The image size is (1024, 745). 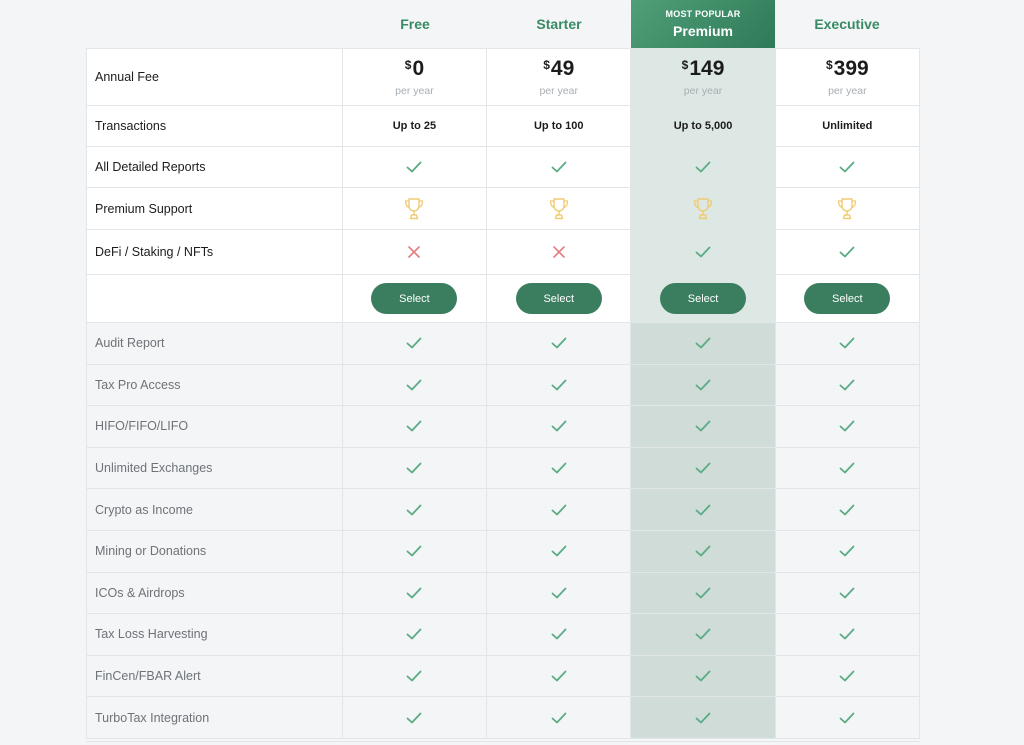 What do you see at coordinates (214, 343) in the screenshot?
I see `feature-label: Audit Report` at bounding box center [214, 343].